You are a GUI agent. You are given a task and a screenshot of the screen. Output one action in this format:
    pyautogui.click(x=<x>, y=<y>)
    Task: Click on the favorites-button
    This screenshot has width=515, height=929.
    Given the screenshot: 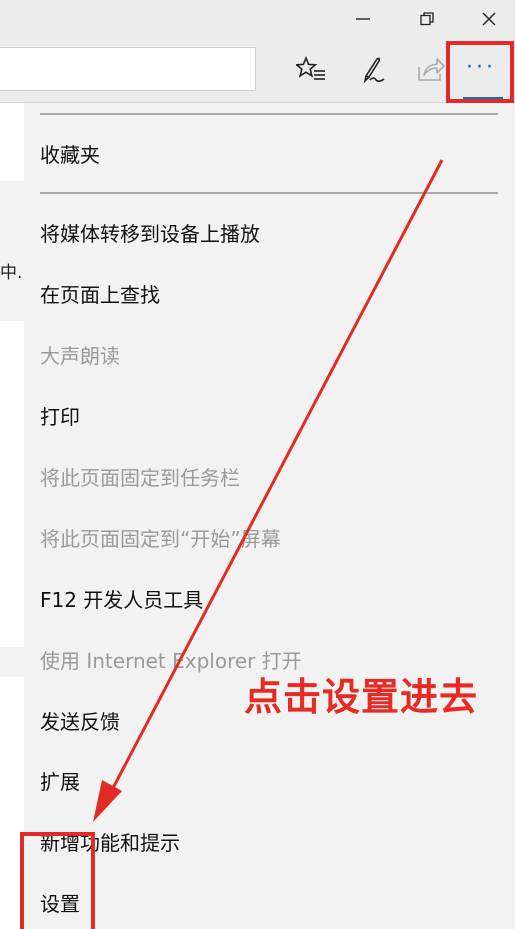 What is the action you would take?
    pyautogui.click(x=311, y=69)
    